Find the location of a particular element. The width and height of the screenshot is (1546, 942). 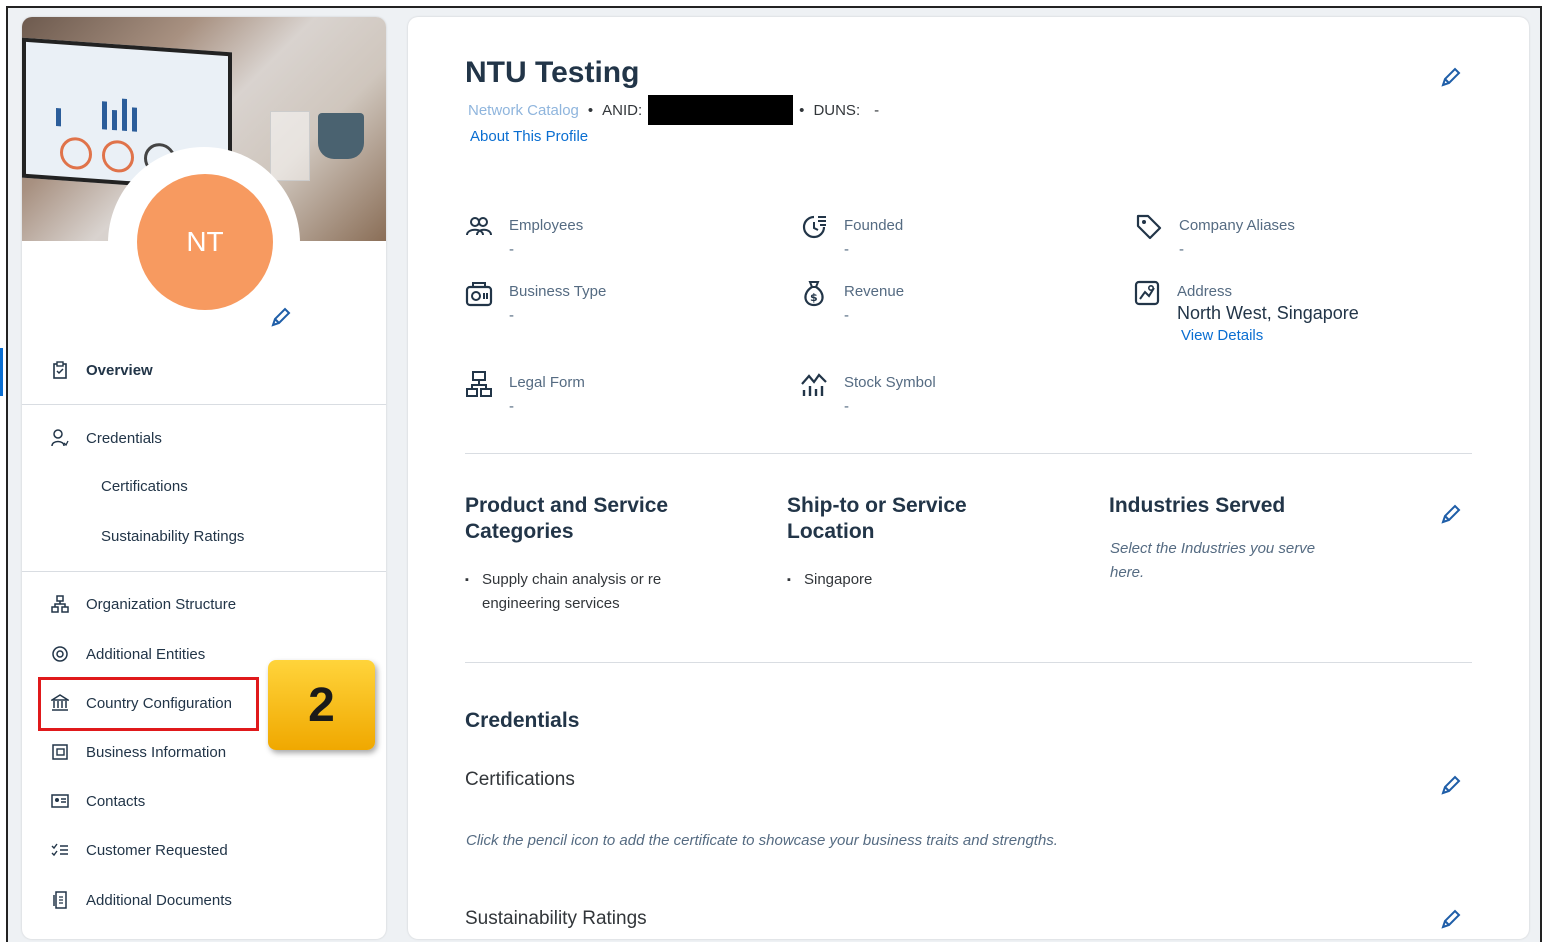

sidebar-item-label: Organization Structure is located at coordinates (161, 604).